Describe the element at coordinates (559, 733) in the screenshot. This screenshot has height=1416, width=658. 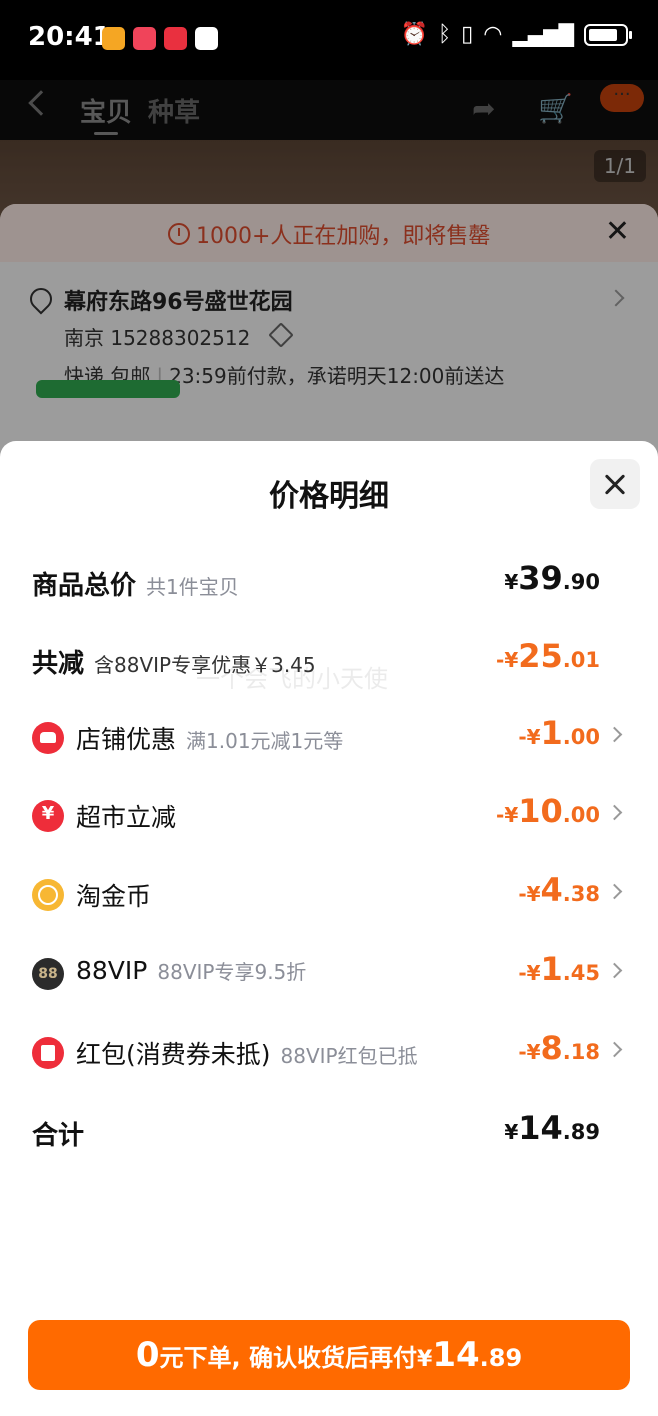
I see `row-amount: -¥1.00` at that location.